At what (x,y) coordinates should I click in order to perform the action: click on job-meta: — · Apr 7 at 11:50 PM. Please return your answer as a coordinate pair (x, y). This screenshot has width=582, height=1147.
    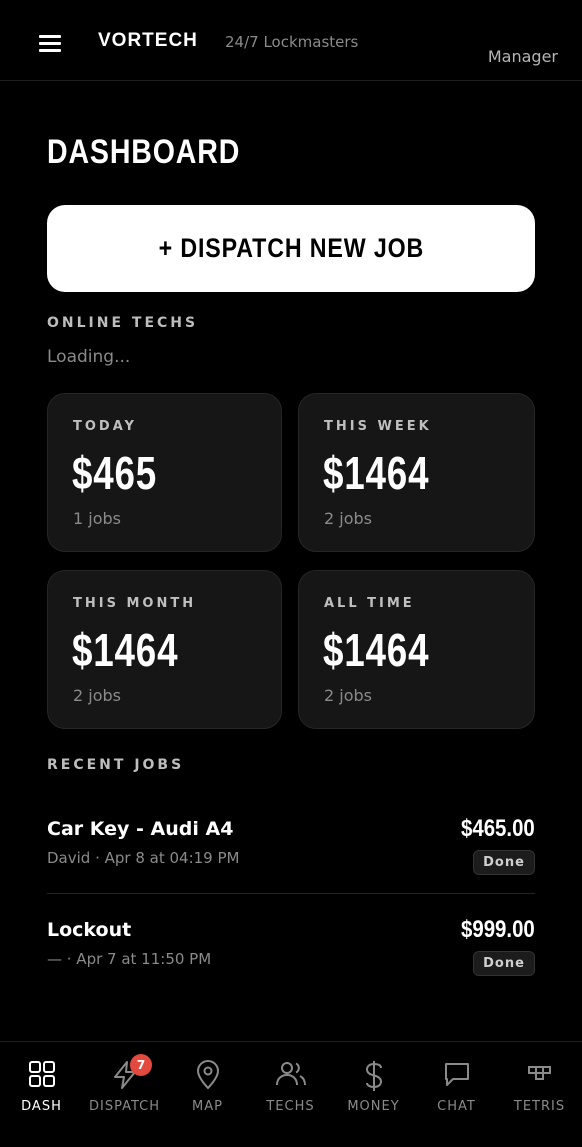
    Looking at the image, I should click on (129, 959).